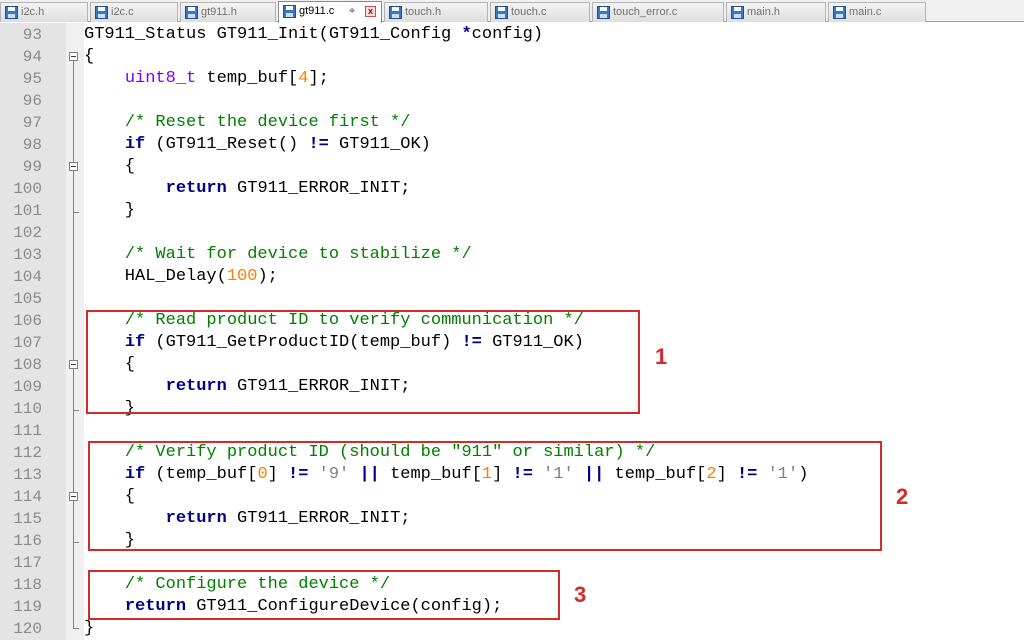 The image size is (1024, 640). I want to click on line-number: 95, so click(32, 79).